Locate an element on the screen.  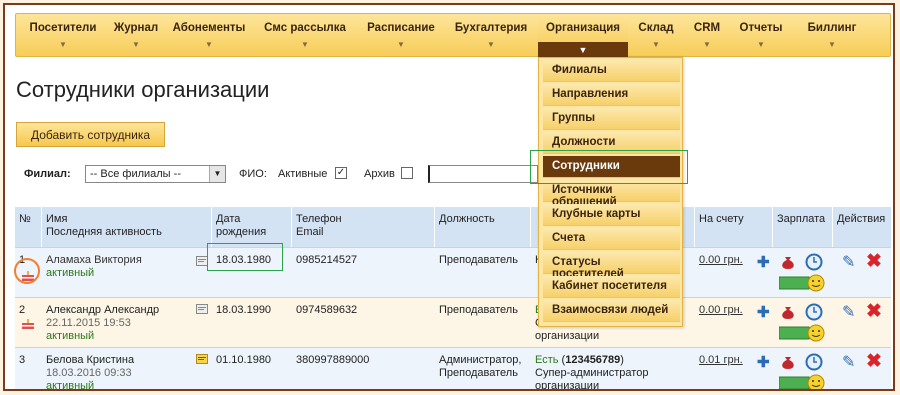
access-role: Супер-администратор is located at coordinates (592, 373).